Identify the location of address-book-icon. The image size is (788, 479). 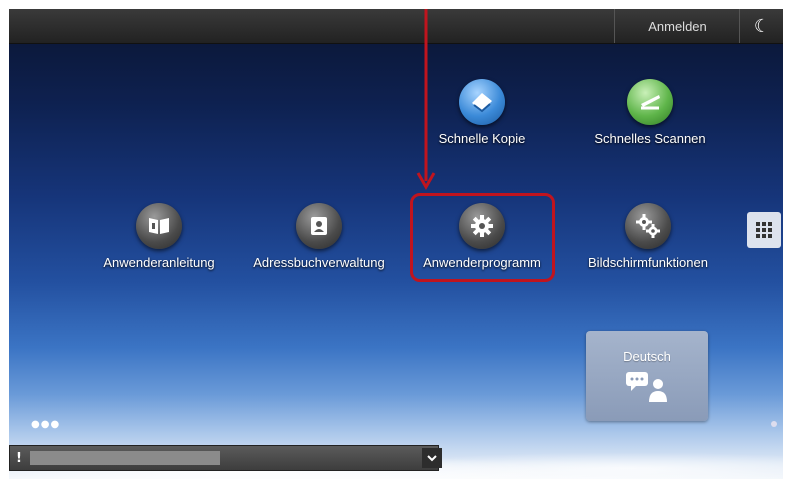
(319, 226).